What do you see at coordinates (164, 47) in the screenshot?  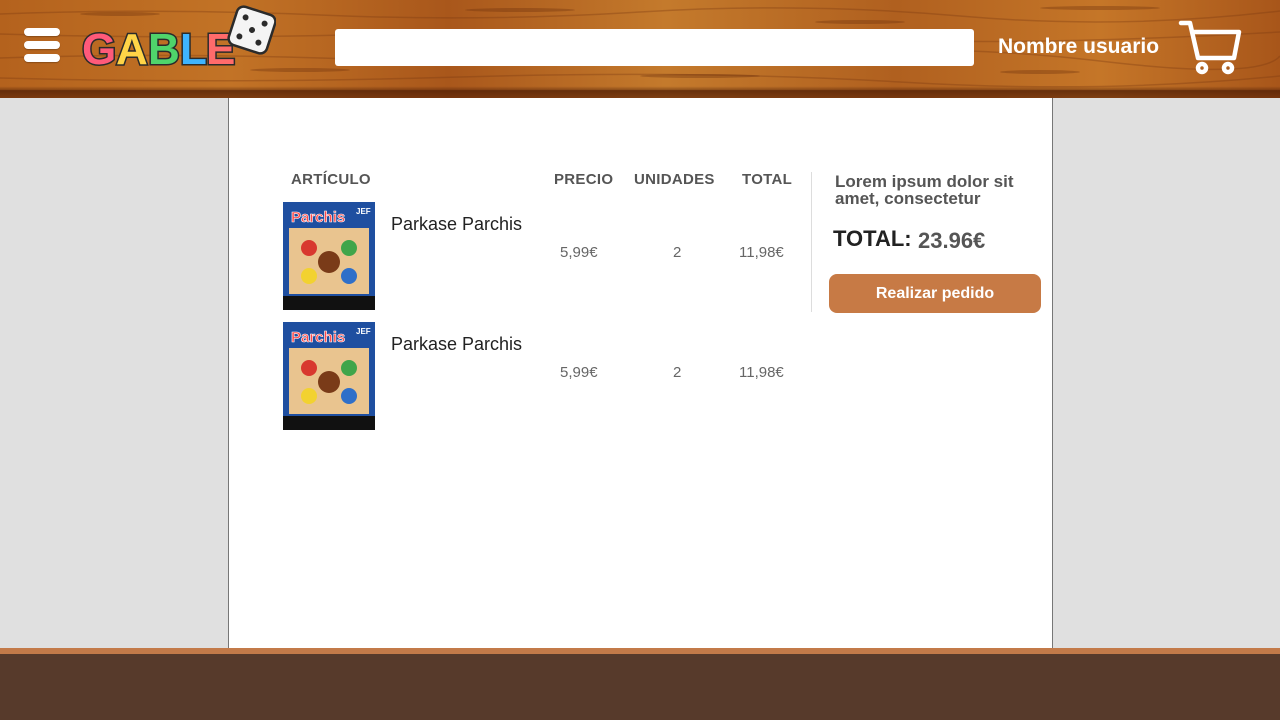 I see `svg-text: B` at bounding box center [164, 47].